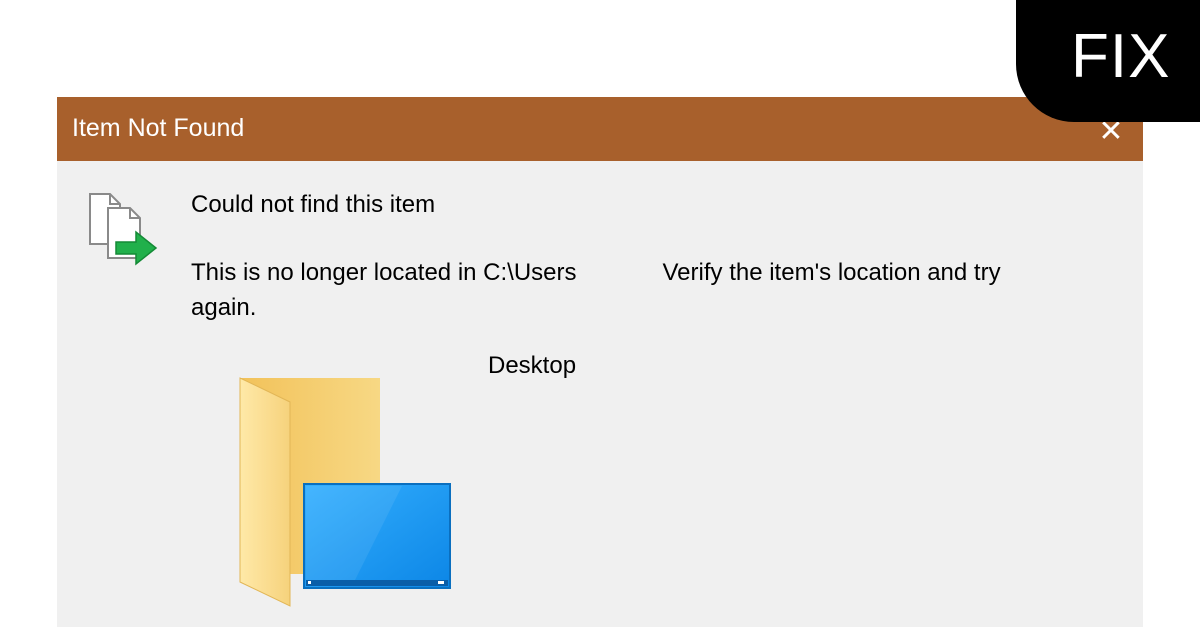 The height and width of the screenshot is (627, 1200). What do you see at coordinates (224, 307) in the screenshot?
I see `dialog-message-line2: again.` at bounding box center [224, 307].